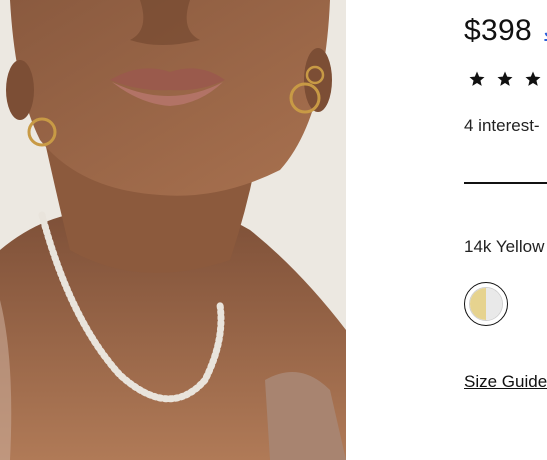 The image size is (547, 460). I want to click on metal-swatch-button, so click(486, 304).